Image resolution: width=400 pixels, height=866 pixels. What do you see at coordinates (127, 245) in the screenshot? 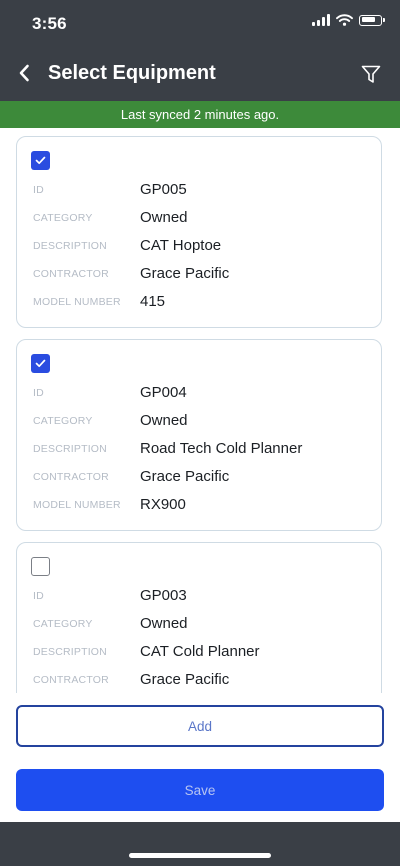
I see `field-row-description: DESCRIPTION CAT Hoptoe` at bounding box center [127, 245].